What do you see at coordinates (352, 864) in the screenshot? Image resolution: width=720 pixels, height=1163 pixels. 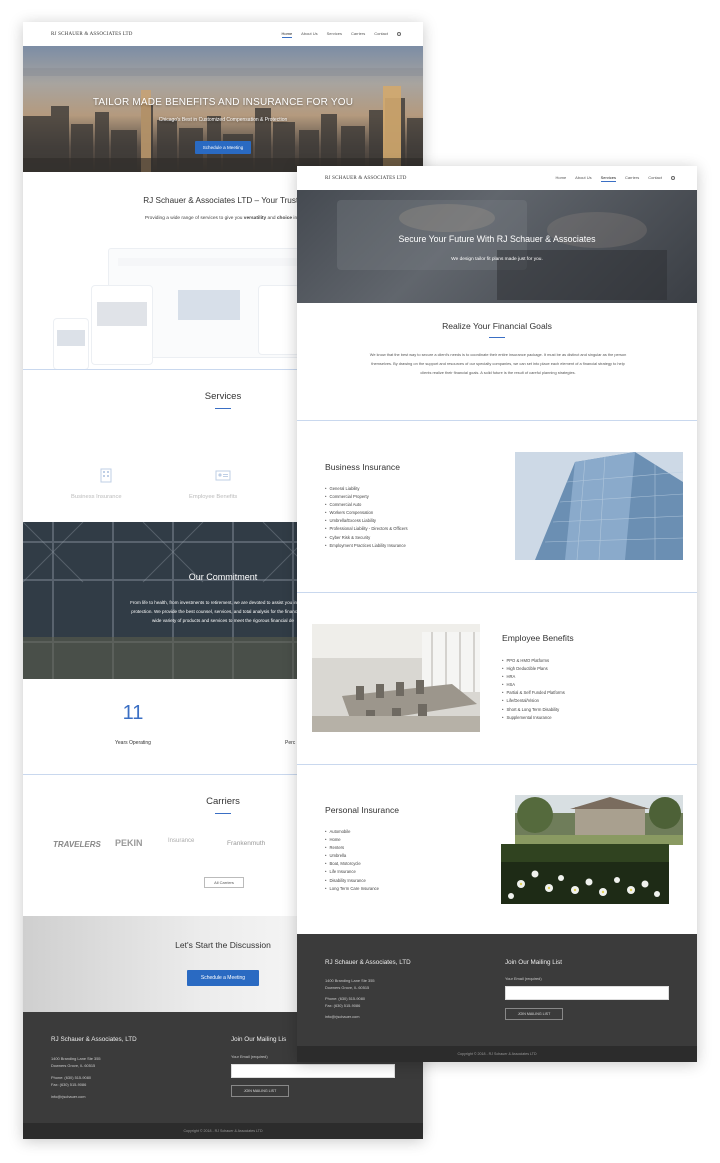 I see `list-item: Boat, Motorcycle` at bounding box center [352, 864].